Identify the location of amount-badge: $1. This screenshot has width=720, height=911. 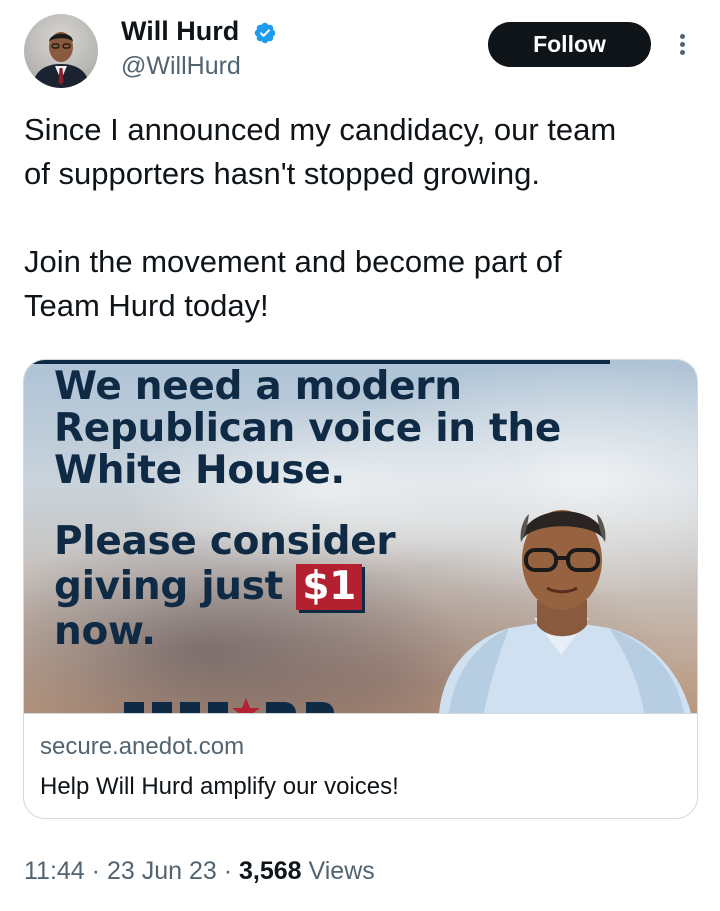
(329, 587).